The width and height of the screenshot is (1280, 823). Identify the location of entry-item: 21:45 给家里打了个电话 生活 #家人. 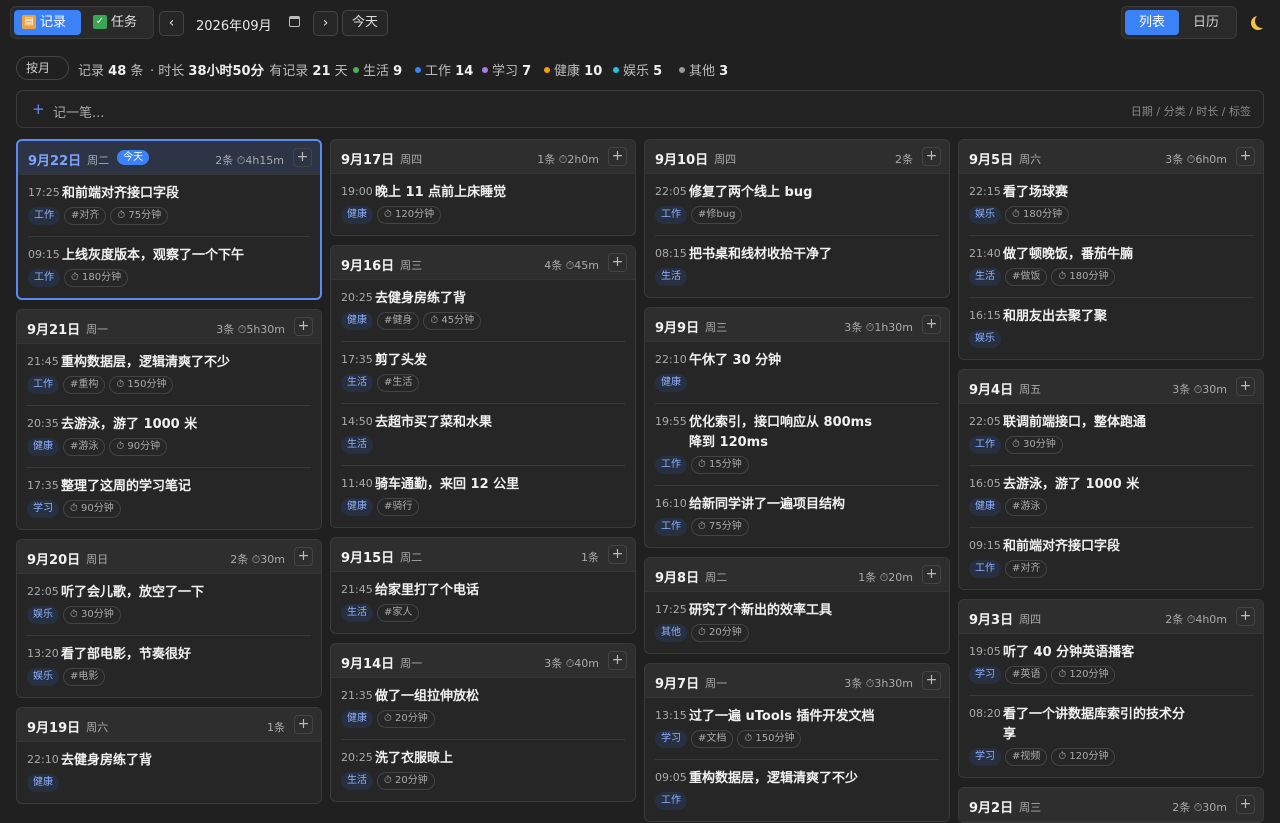
(483, 599).